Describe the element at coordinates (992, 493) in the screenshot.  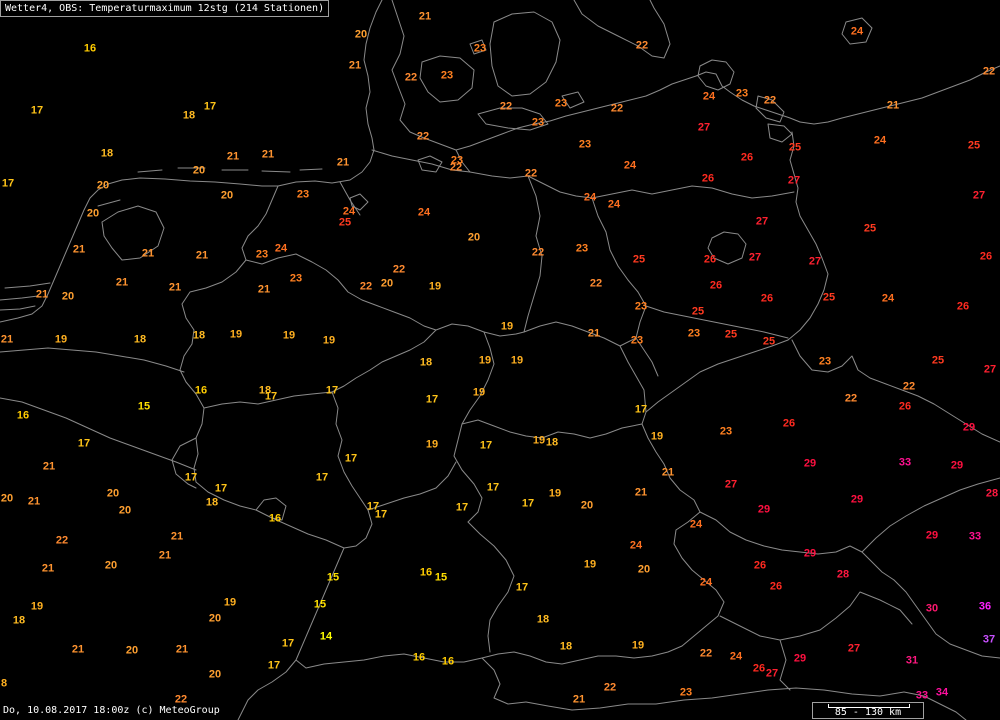
I see `station-temperature: 28` at that location.